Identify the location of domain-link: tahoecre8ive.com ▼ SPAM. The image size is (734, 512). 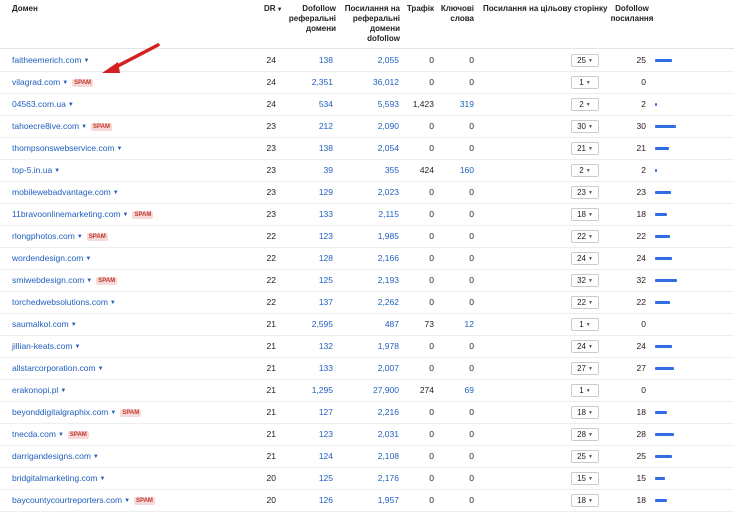
(62, 126).